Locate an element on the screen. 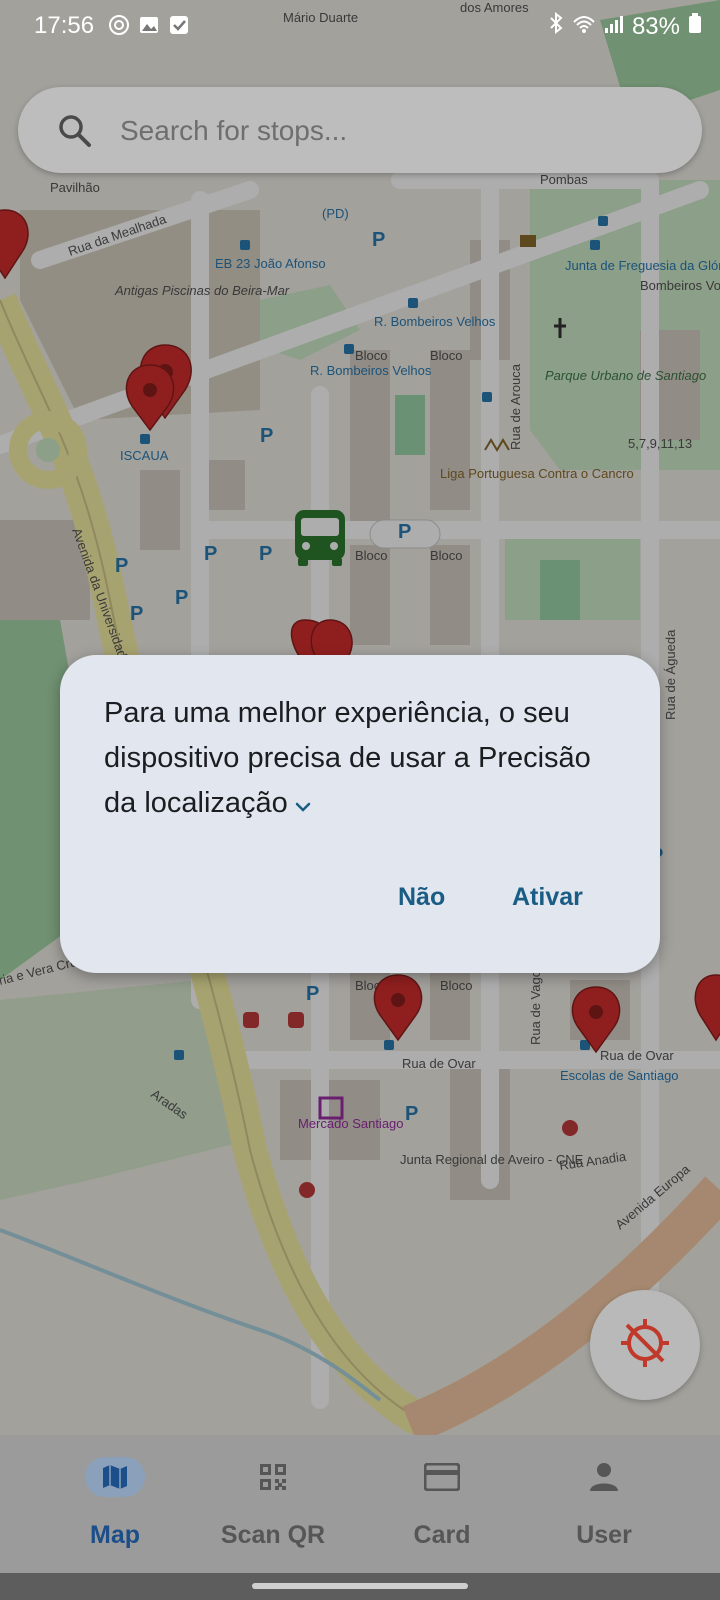 Image resolution: width=720 pixels, height=1600 pixels. bottom-navigation: Map Scan QR Card User is located at coordinates (360, 1504).